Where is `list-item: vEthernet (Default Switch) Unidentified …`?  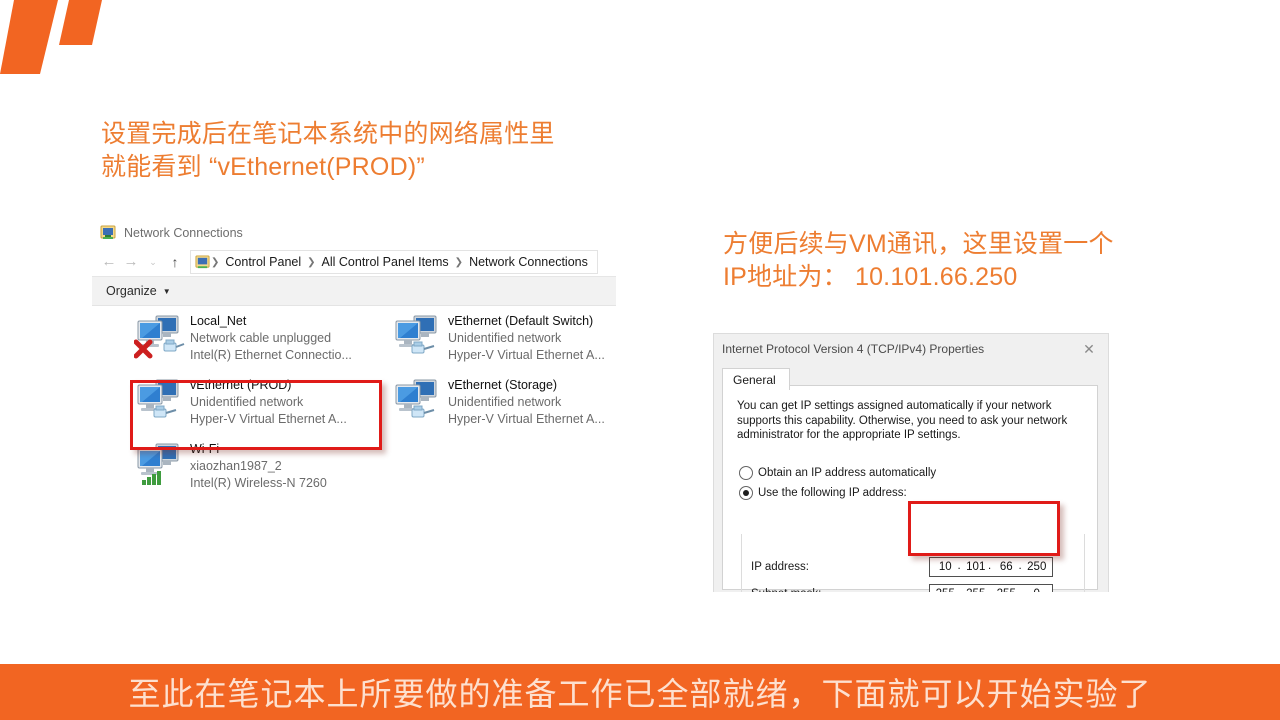 list-item: vEthernet (Default Switch) Unidentified … is located at coordinates (517, 343).